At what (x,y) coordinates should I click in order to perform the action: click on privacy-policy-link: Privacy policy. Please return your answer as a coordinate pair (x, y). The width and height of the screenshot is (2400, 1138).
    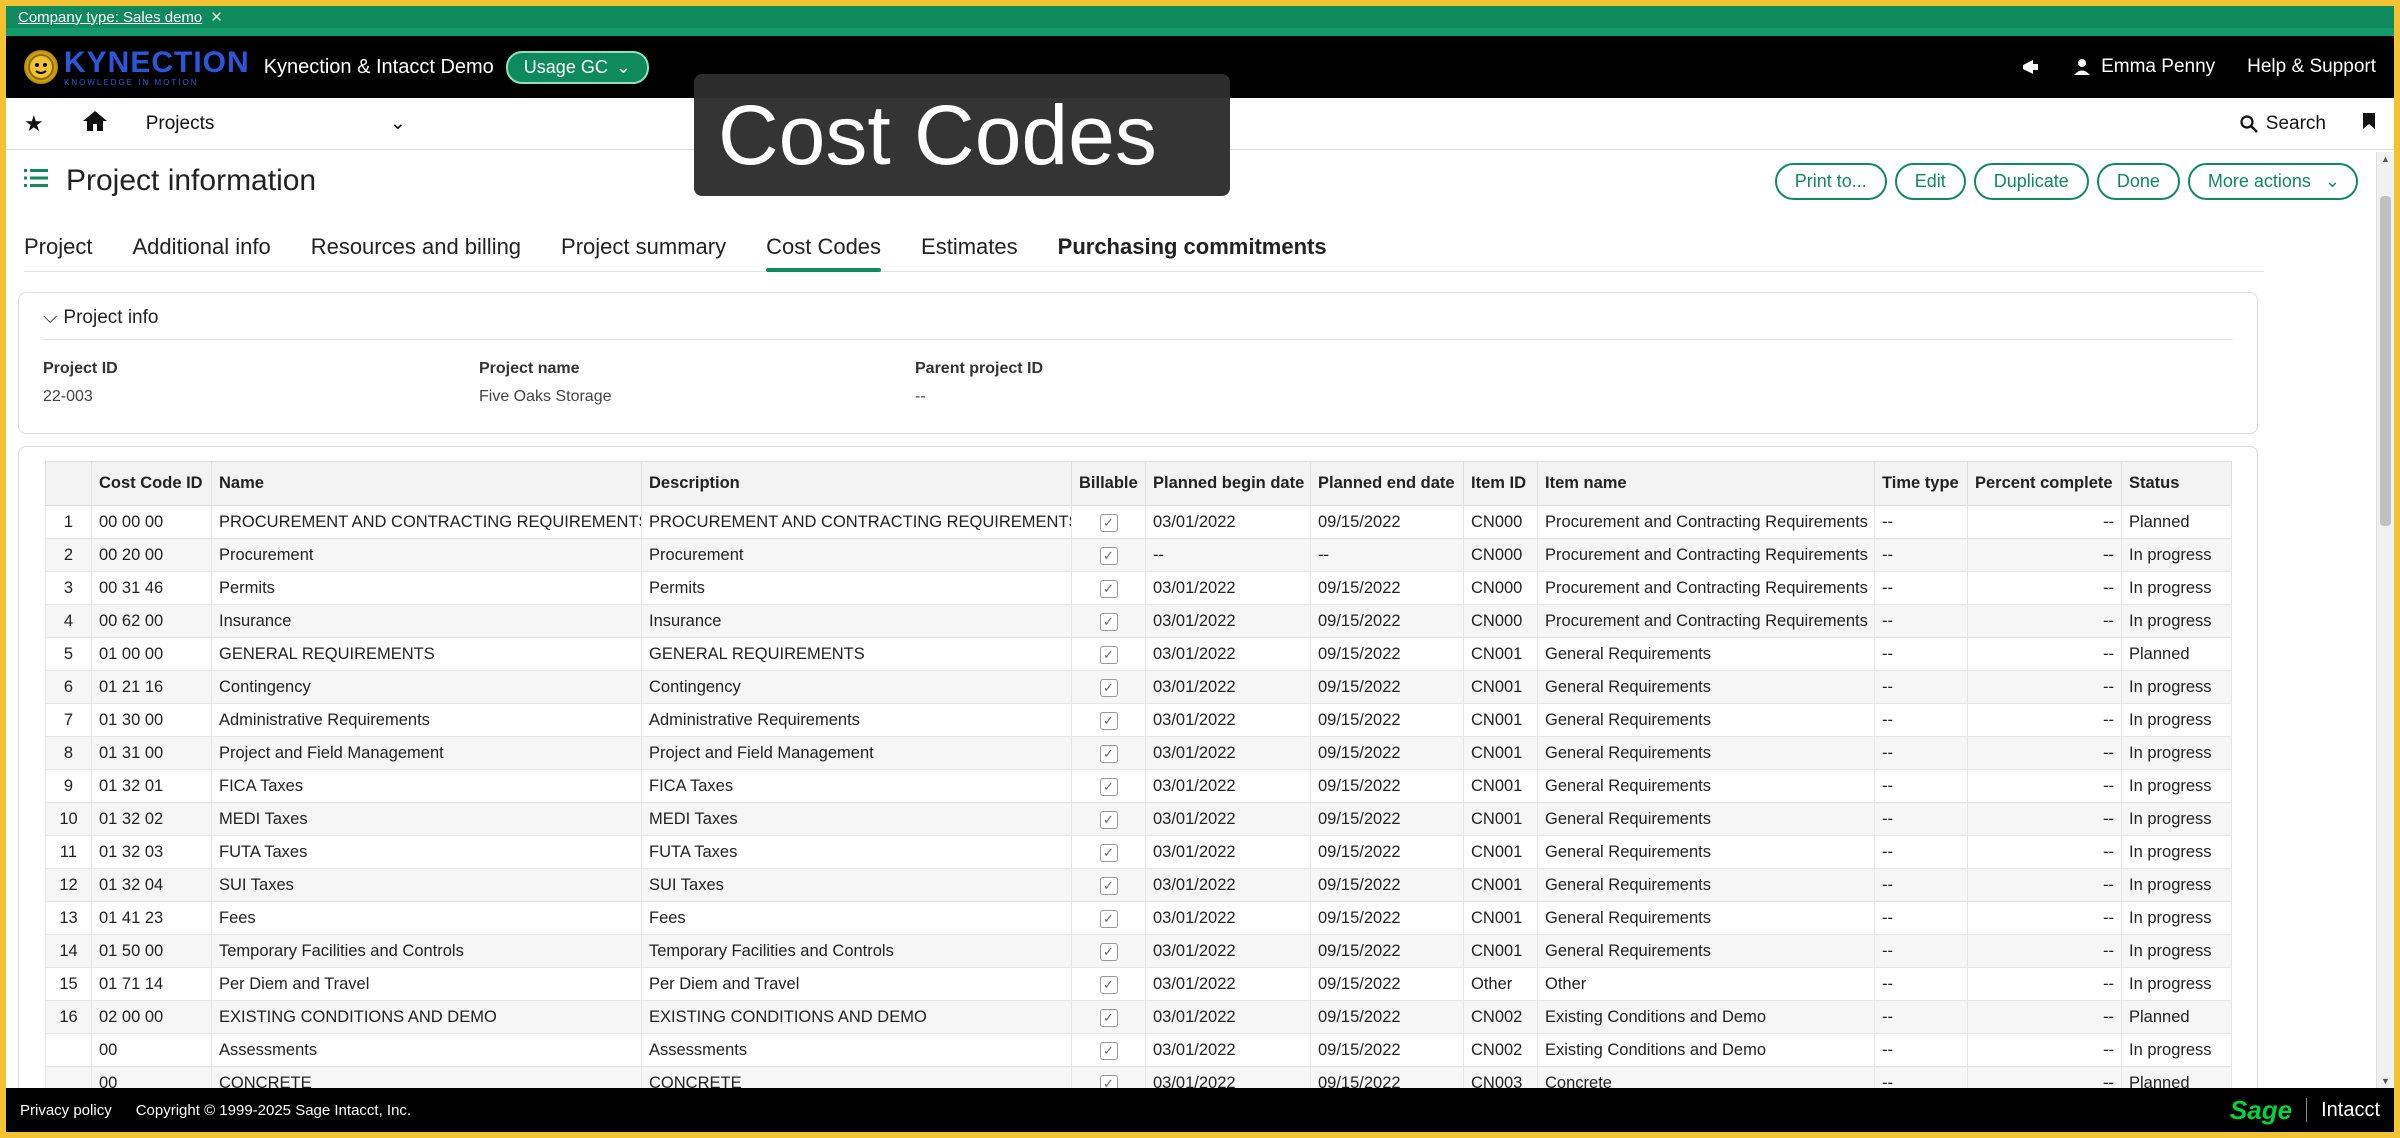
    Looking at the image, I should click on (66, 1110).